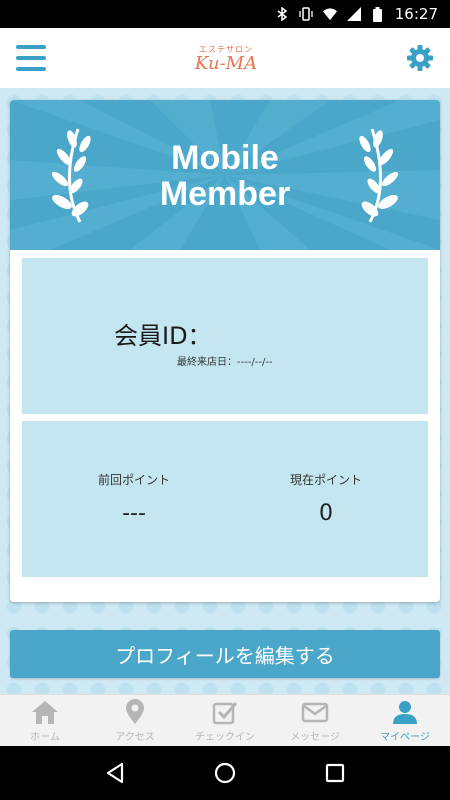  What do you see at coordinates (315, 737) in the screenshot?
I see `tab-message-label: メッセージ` at bounding box center [315, 737].